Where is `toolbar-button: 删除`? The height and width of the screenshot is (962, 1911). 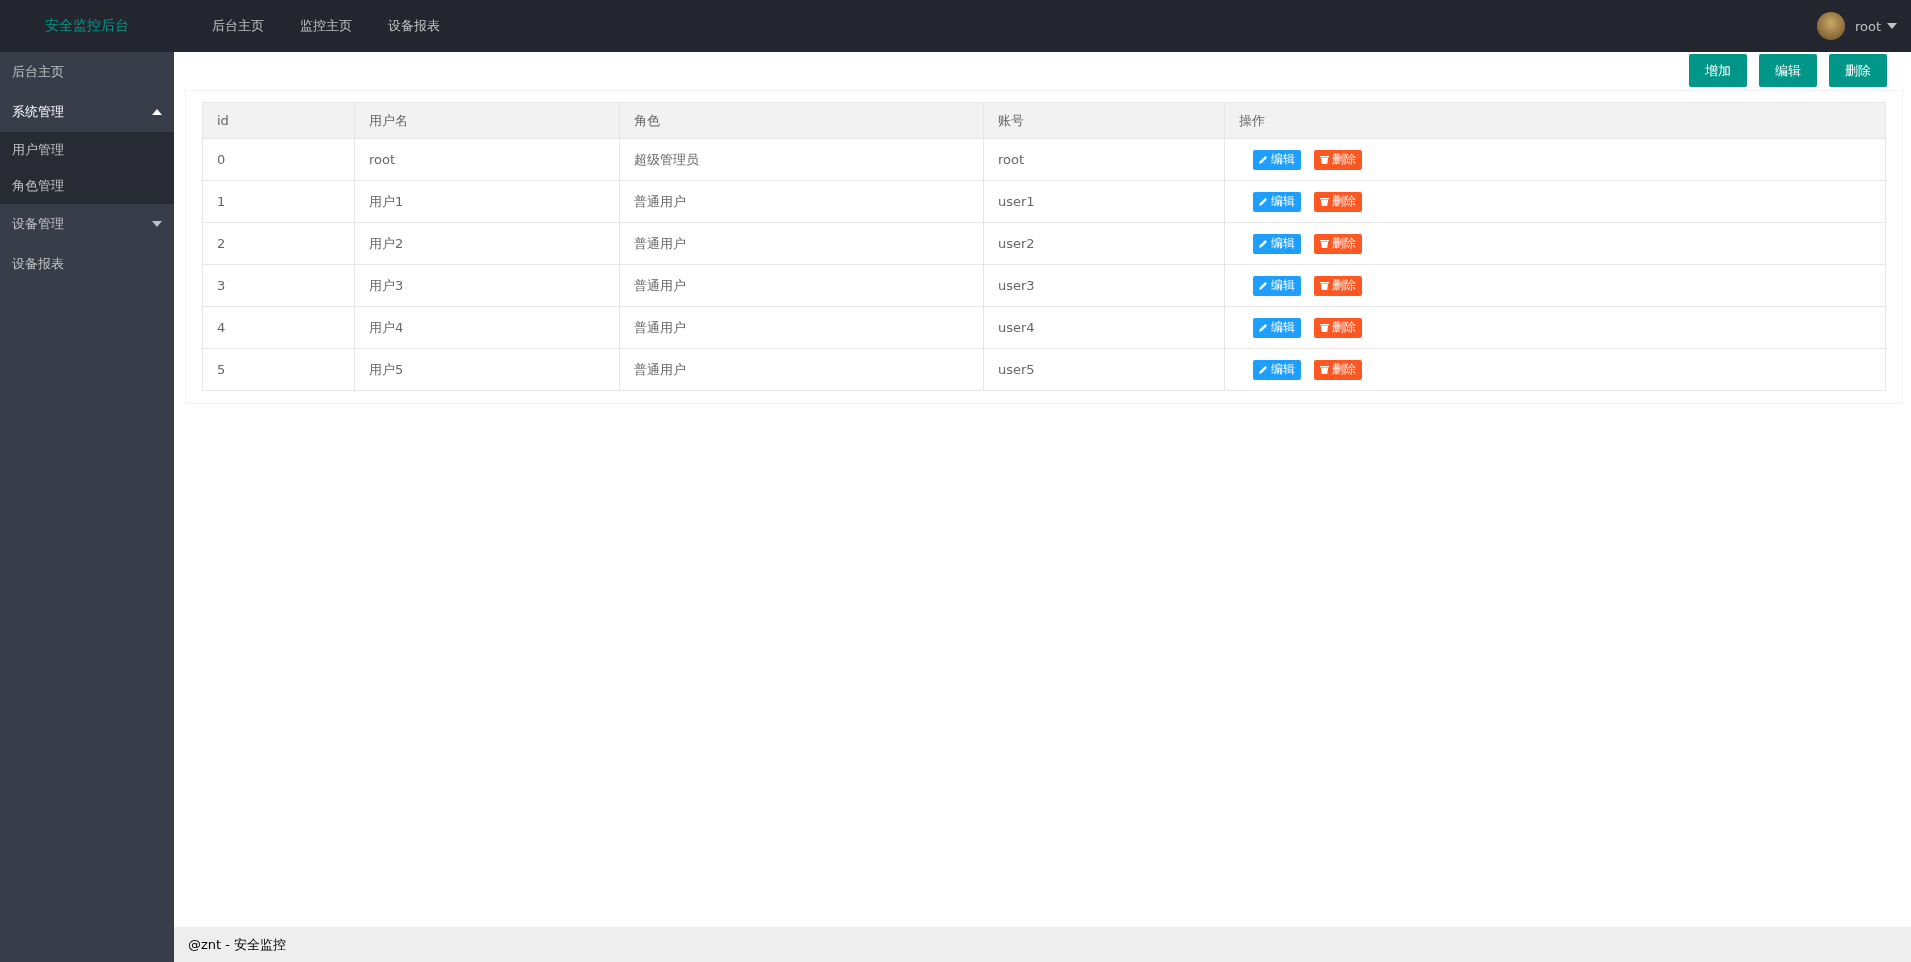 toolbar-button: 删除 is located at coordinates (1858, 70).